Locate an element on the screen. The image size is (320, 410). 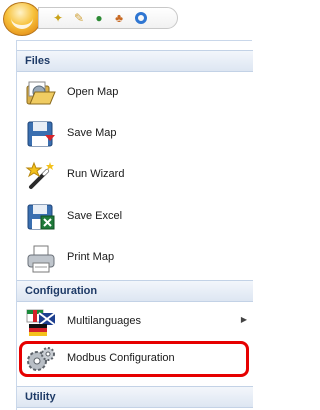
print-map-label: Print Map is located at coordinates (91, 257).